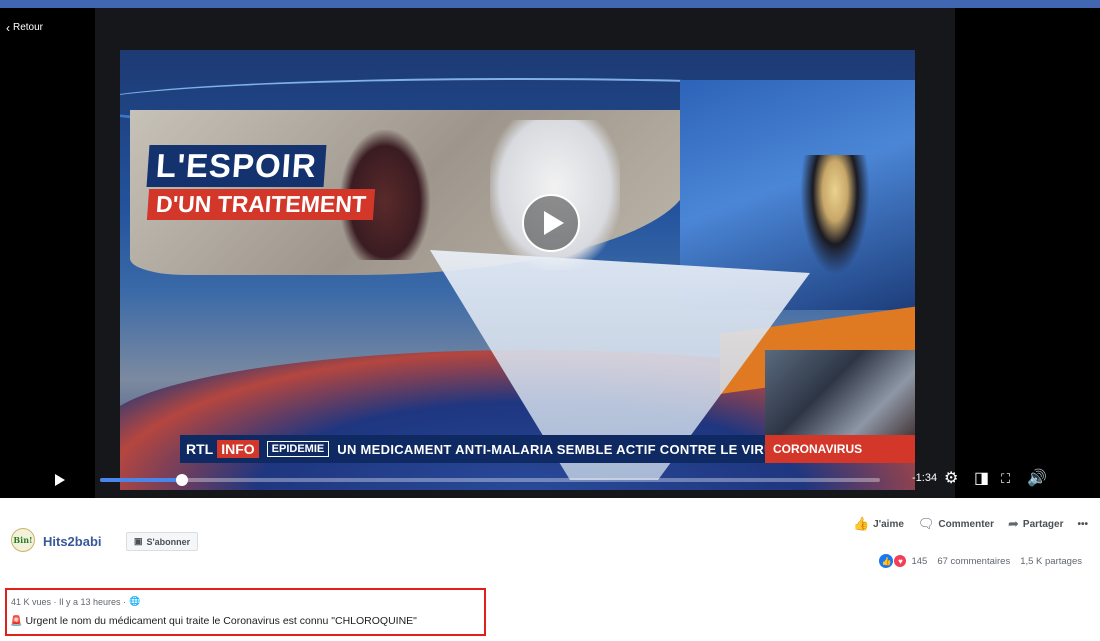  What do you see at coordinates (1051, 561) in the screenshot?
I see `shares-count-link: 1,5 K partages` at bounding box center [1051, 561].